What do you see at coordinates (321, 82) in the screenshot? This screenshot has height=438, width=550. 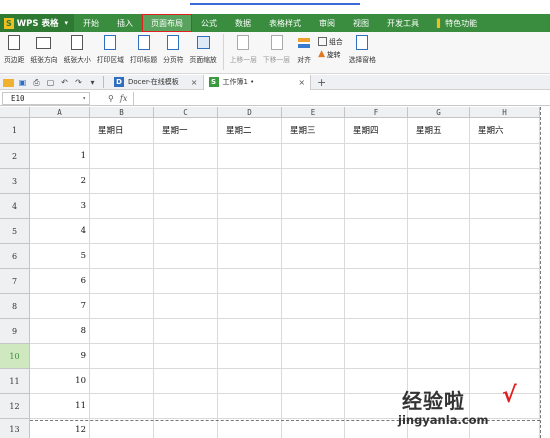 I see `new-tab-plus-icon: +` at bounding box center [321, 82].